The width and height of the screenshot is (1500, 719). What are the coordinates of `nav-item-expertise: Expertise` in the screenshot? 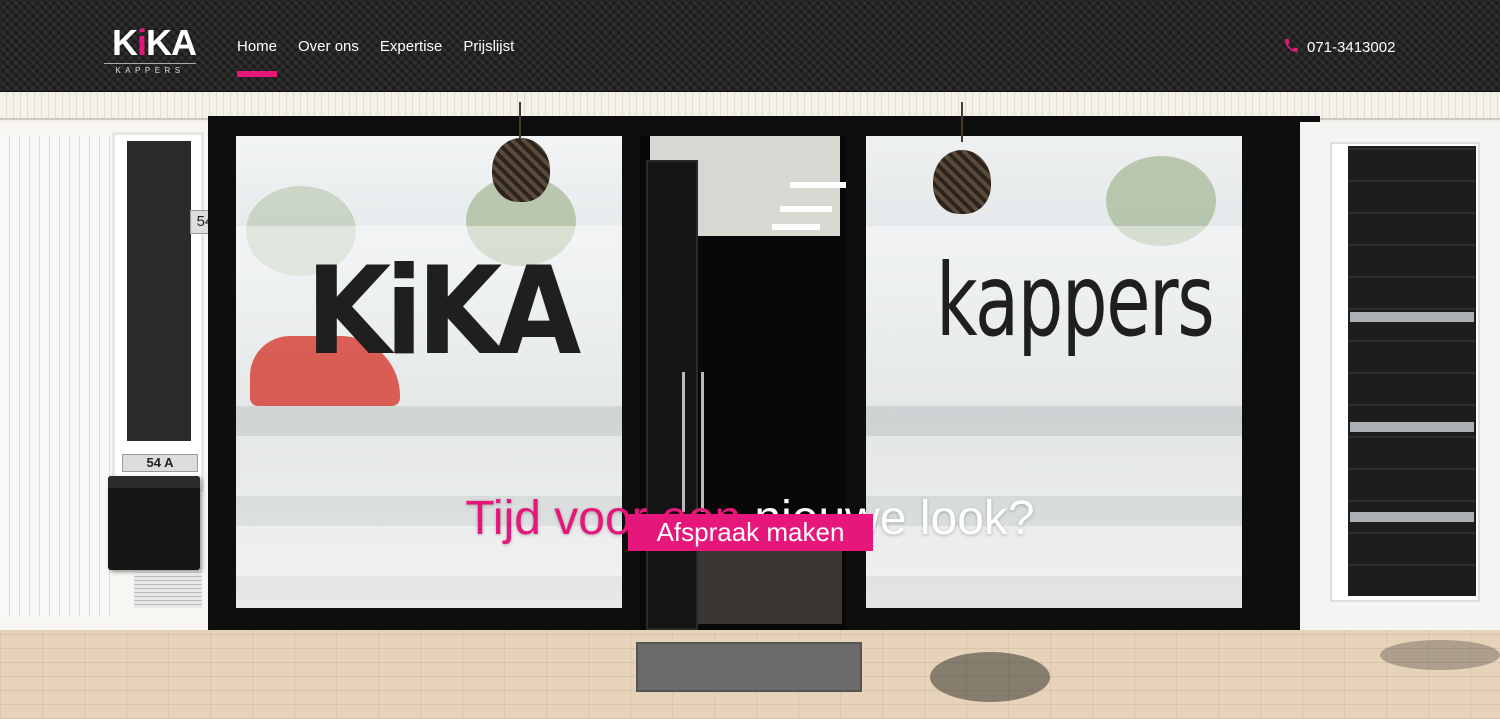 It's located at (411, 46).